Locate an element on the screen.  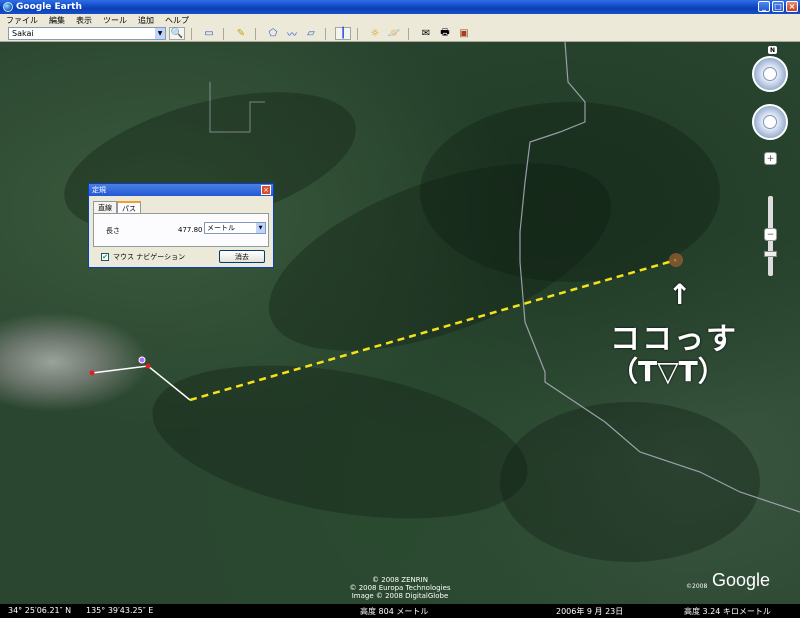
add-path-button: 〰 is located at coordinates (292, 34).